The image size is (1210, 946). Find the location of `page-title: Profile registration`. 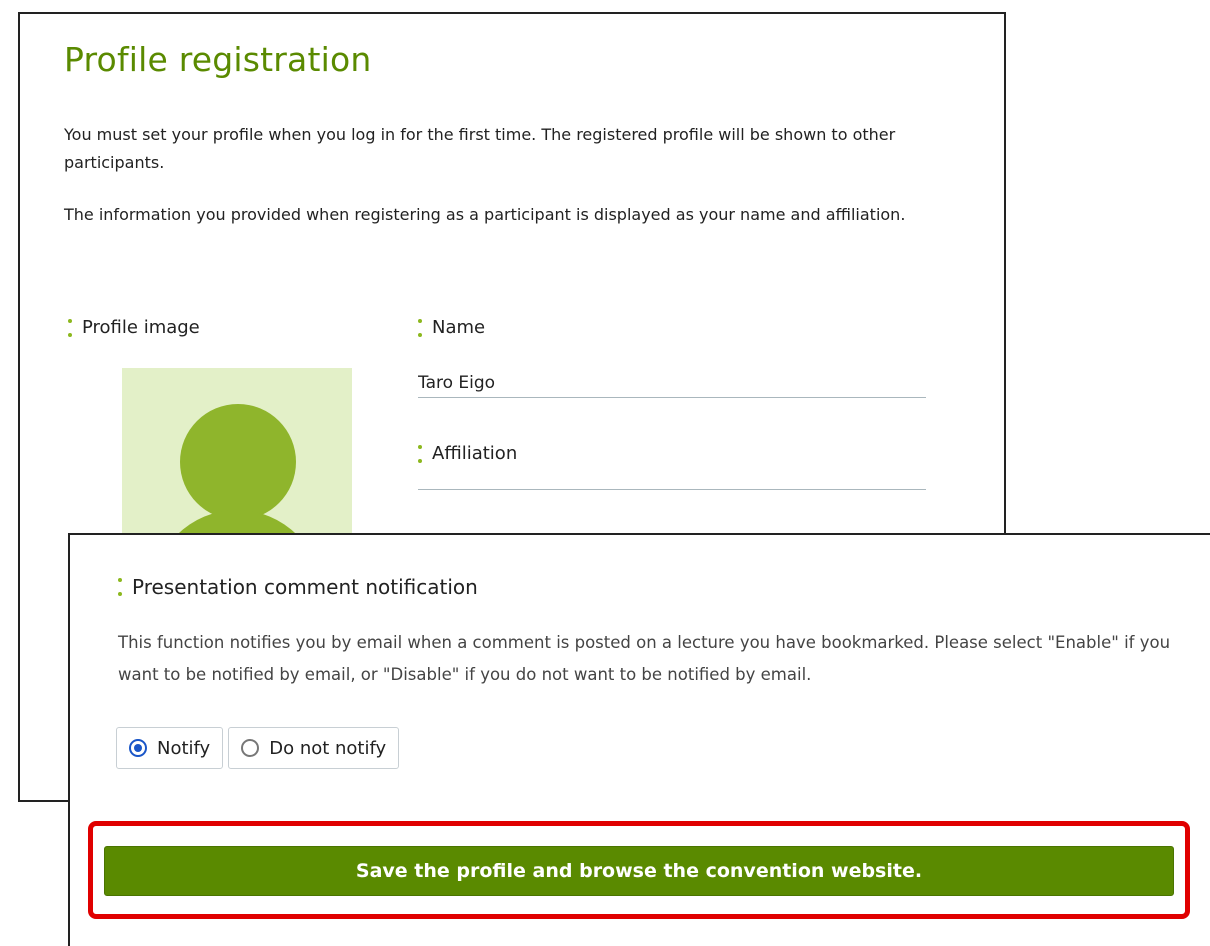

page-title: Profile registration is located at coordinates (218, 59).